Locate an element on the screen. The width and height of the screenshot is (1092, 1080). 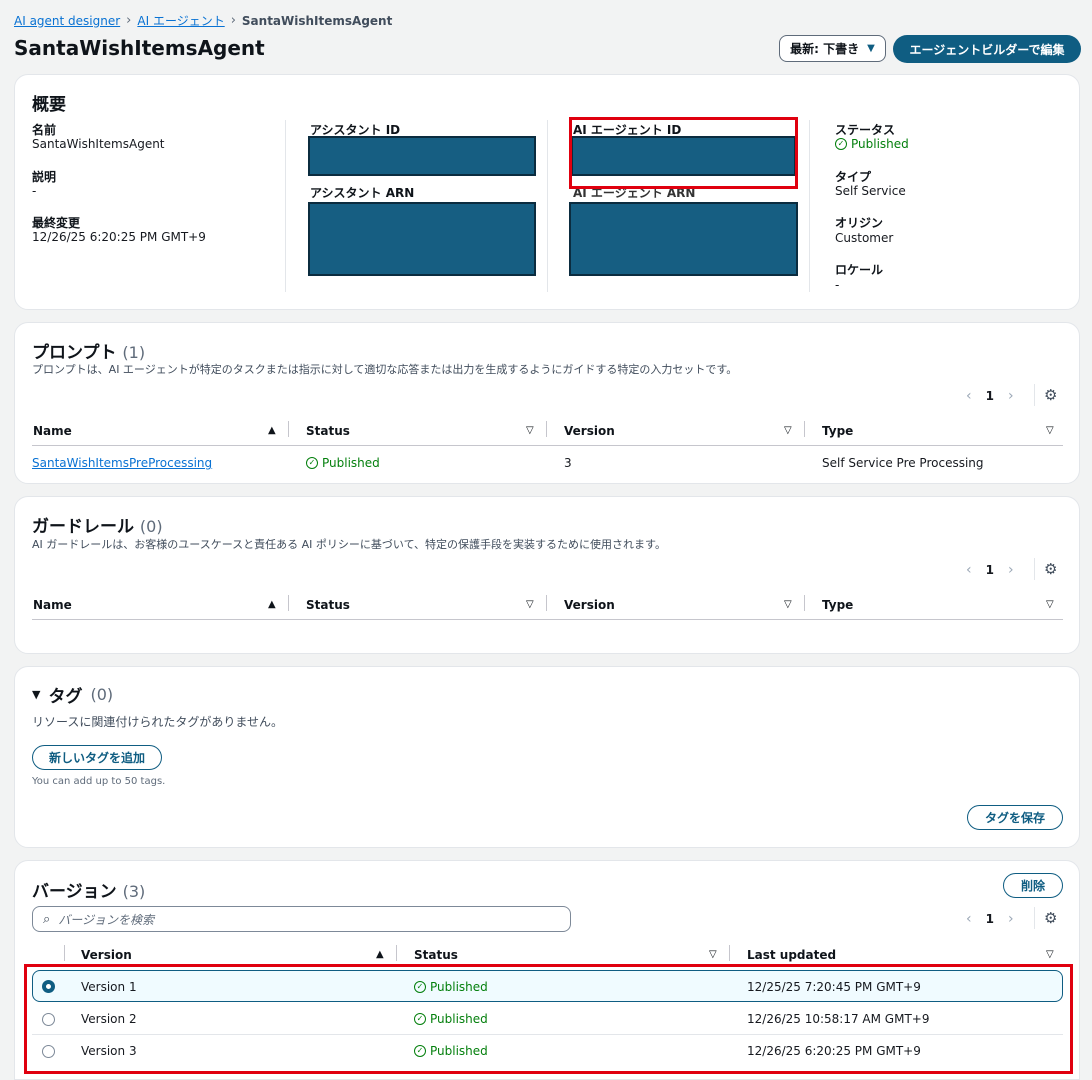
prompt-type: Self Service Pre Processing is located at coordinates (903, 463).